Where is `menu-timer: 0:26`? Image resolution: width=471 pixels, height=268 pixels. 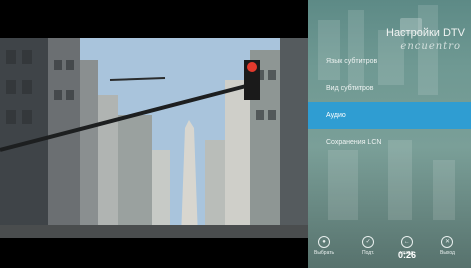 menu-timer: 0:26 is located at coordinates (407, 255).